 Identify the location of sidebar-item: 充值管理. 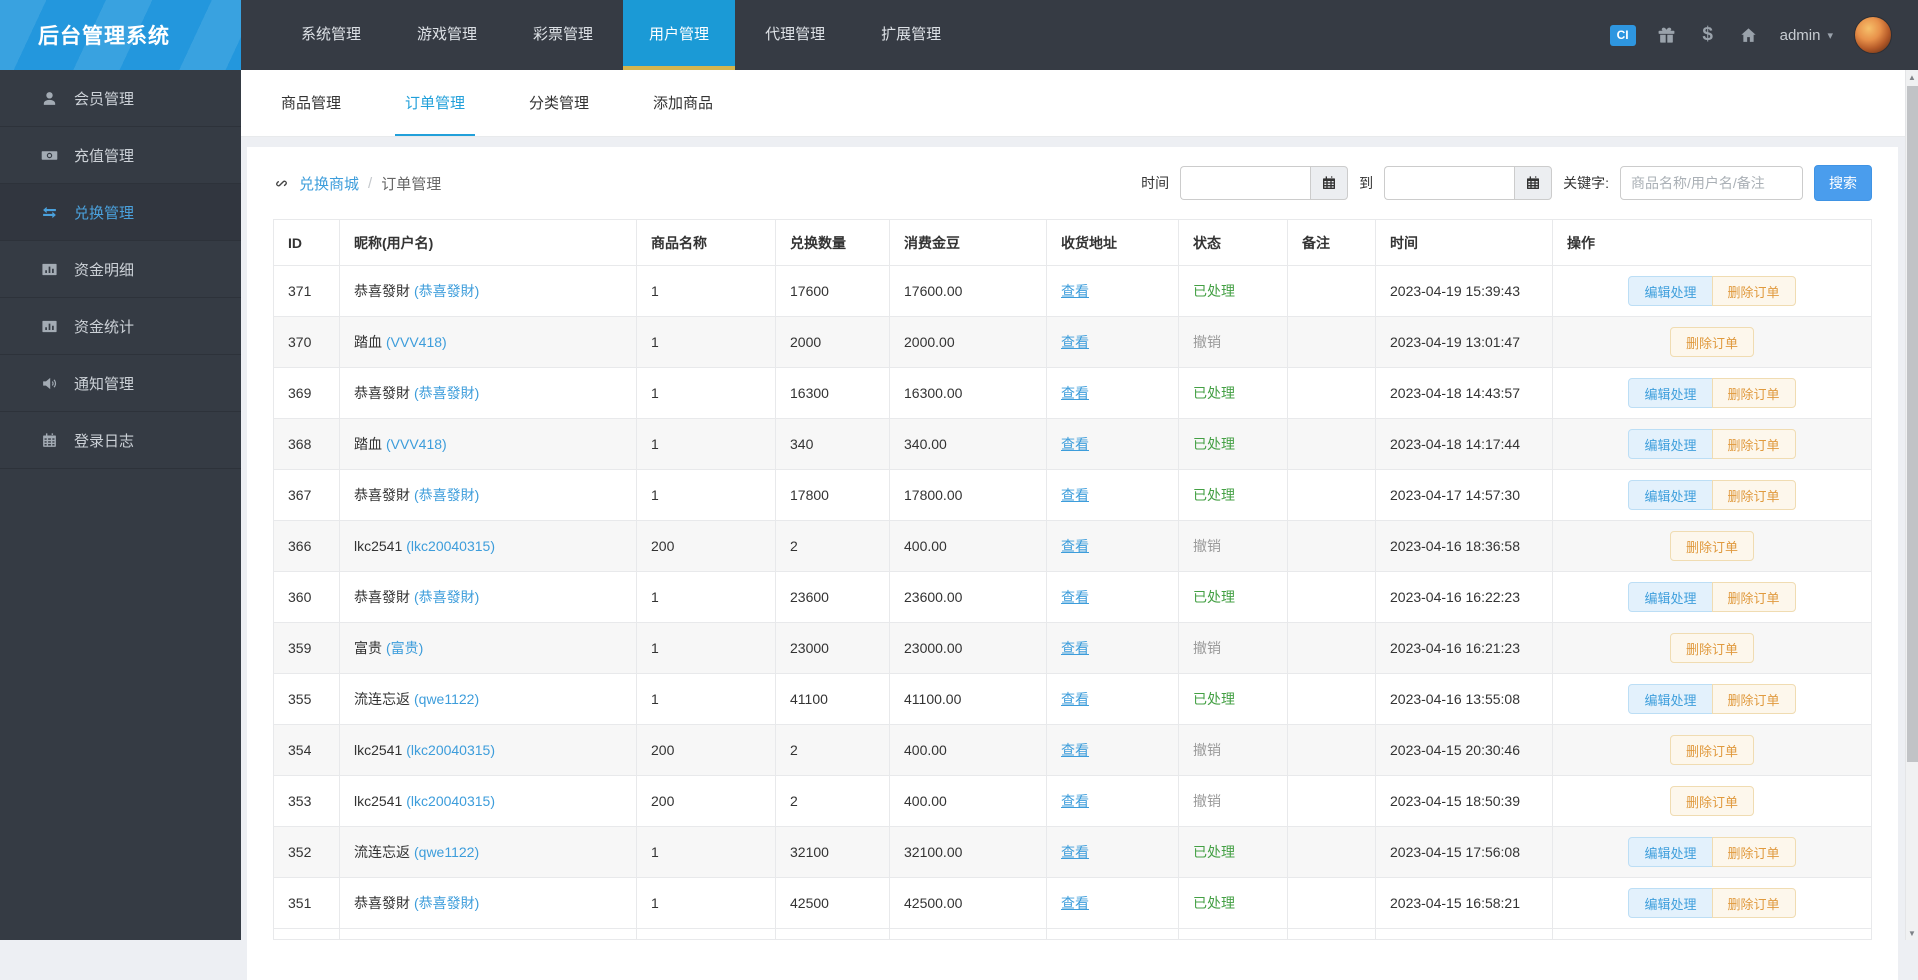
(120, 155).